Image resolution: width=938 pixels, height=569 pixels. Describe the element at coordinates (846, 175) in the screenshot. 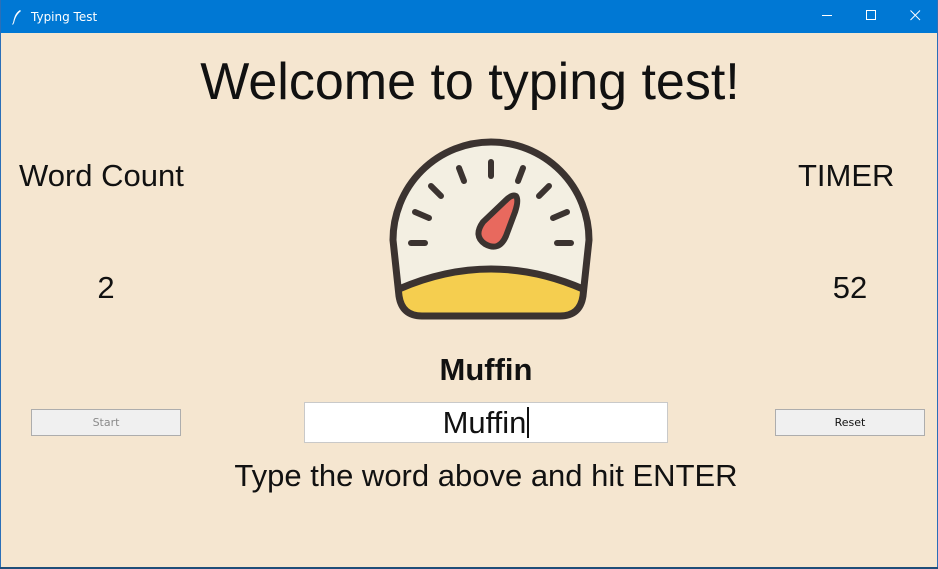

I see `timer-label: TIMER` at that location.